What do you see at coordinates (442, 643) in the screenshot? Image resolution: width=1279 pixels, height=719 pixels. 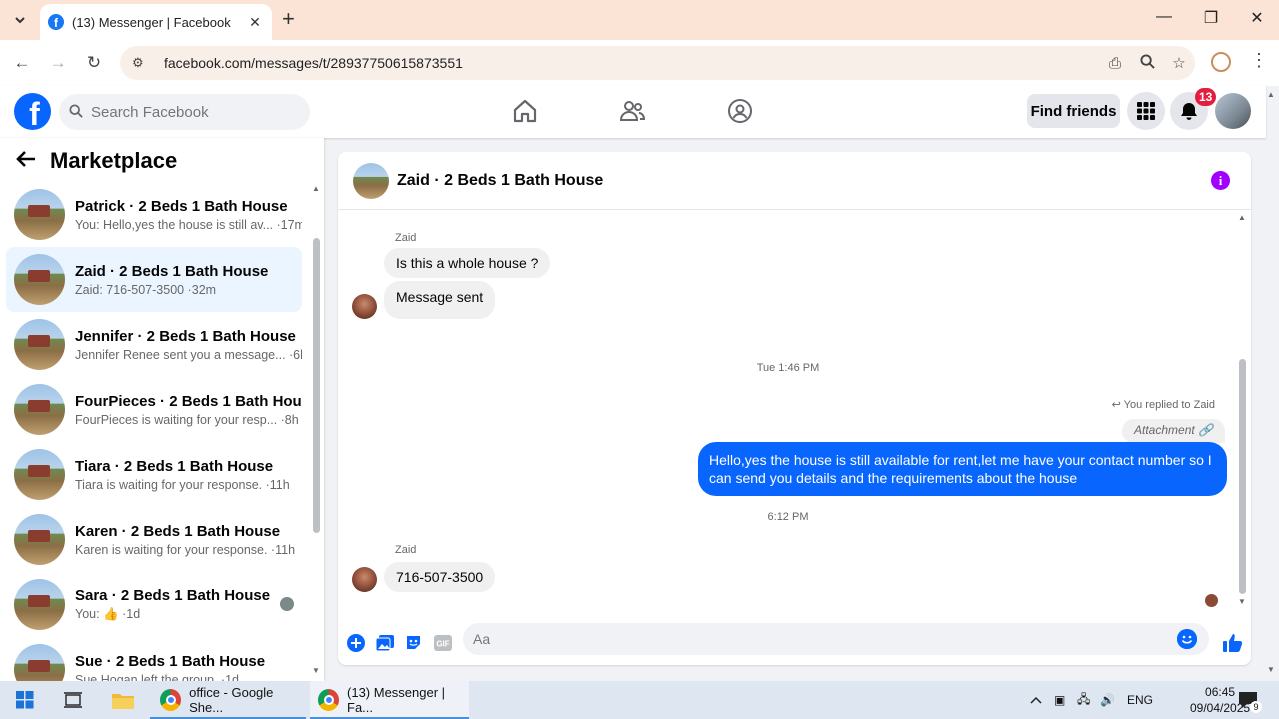 I see `gif-icon: GIF` at bounding box center [442, 643].